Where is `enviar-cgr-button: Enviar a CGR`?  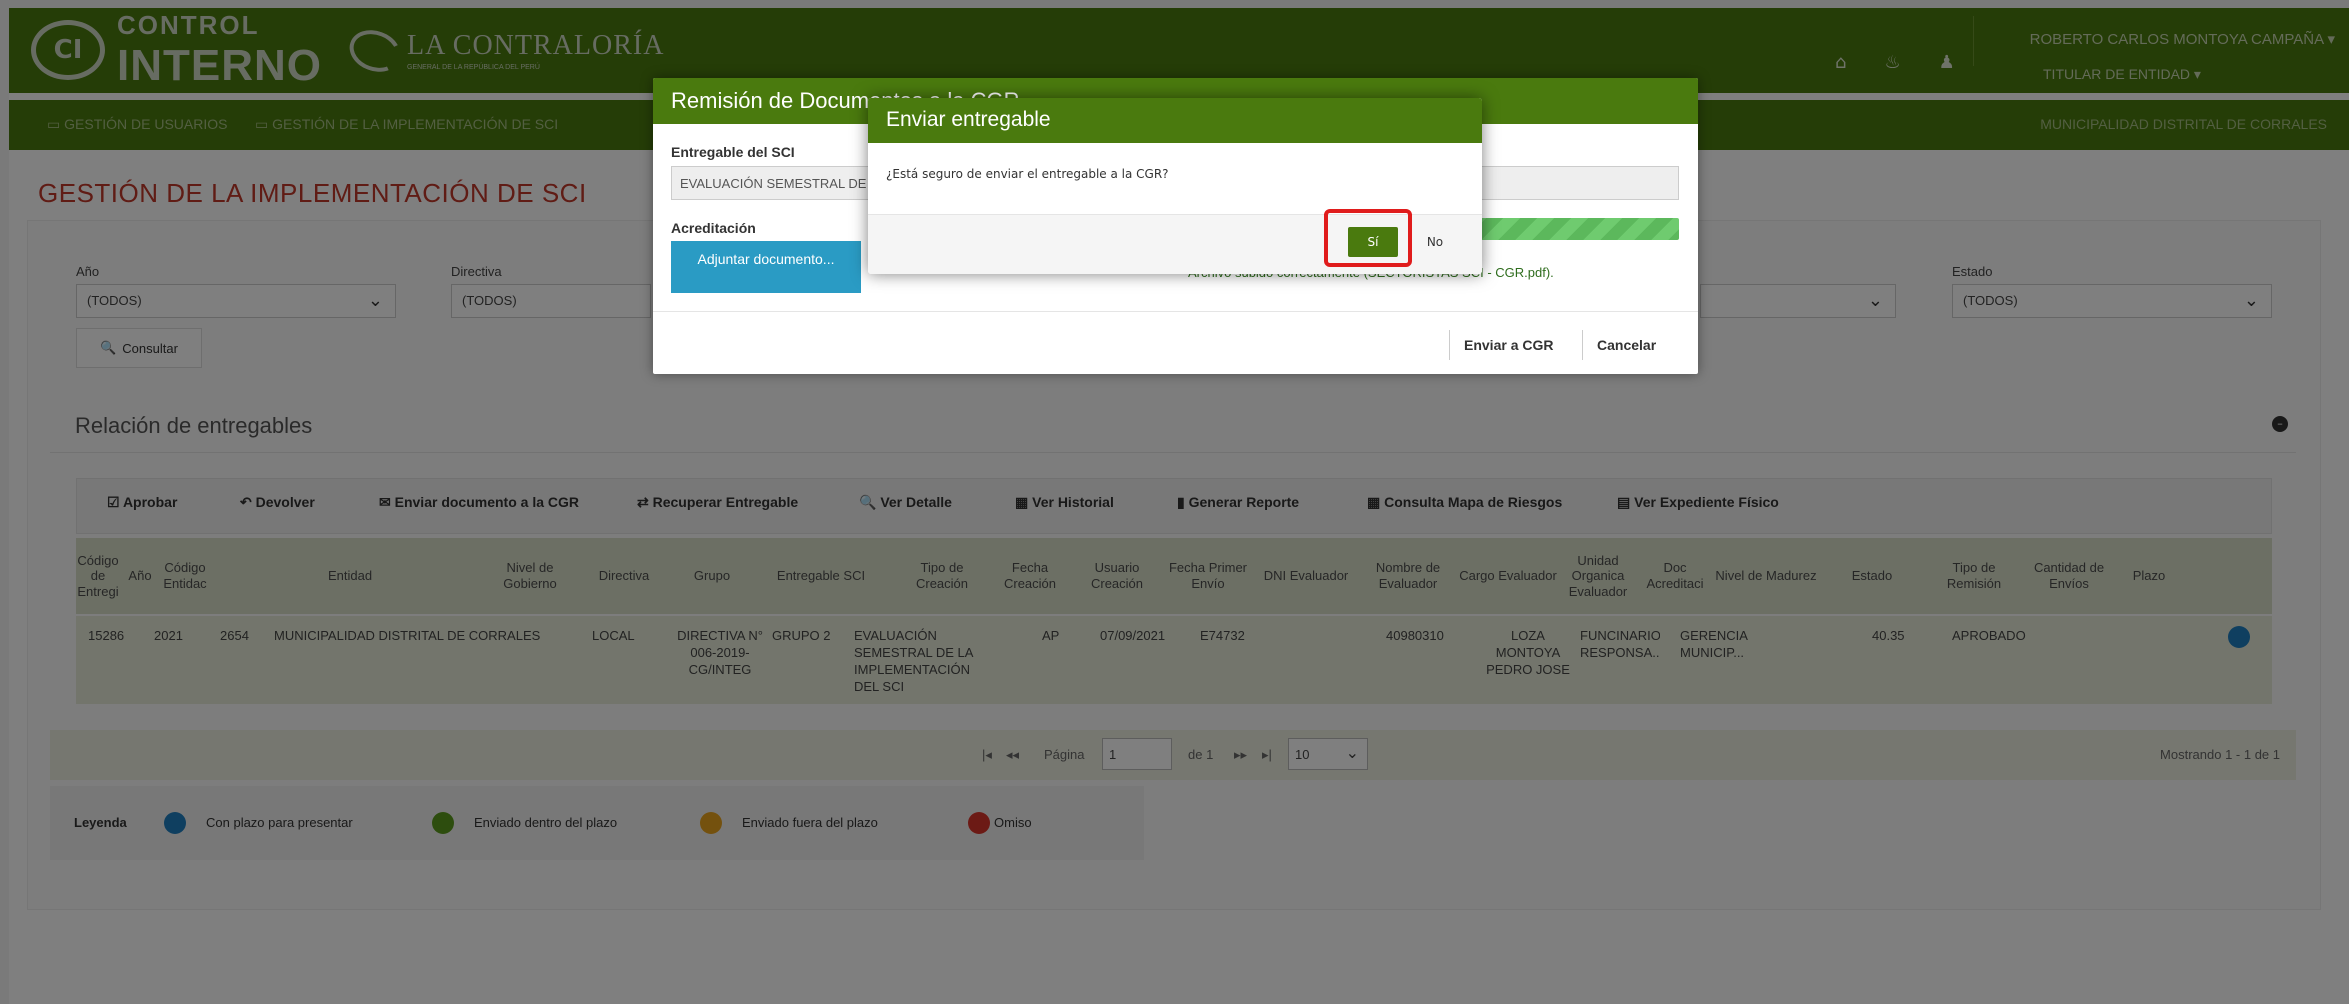
enviar-cgr-button: Enviar a CGR is located at coordinates (1501, 345).